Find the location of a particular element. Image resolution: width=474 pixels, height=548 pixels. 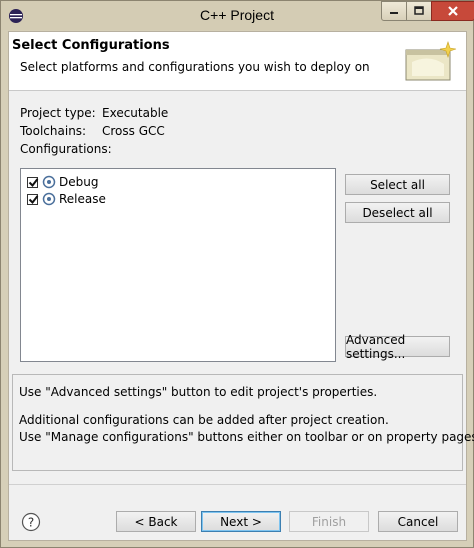

close-icon is located at coordinates (453, 11).